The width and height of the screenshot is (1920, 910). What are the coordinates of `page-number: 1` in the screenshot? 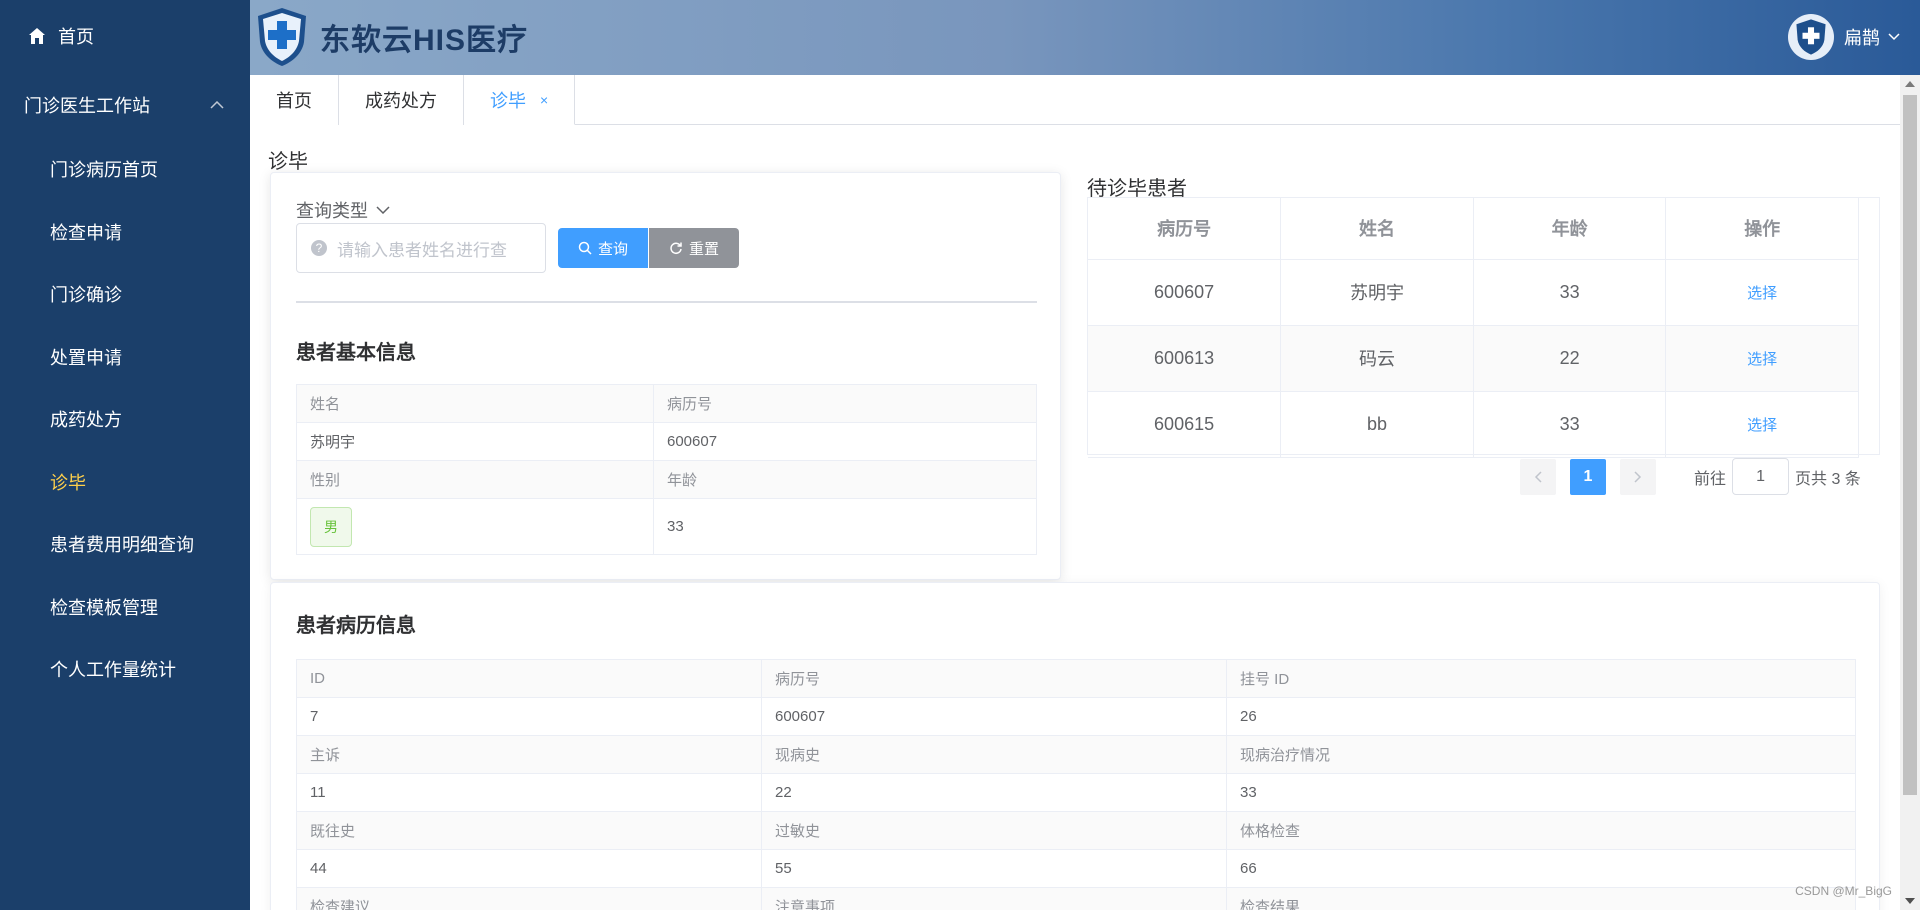 It's located at (1588, 476).